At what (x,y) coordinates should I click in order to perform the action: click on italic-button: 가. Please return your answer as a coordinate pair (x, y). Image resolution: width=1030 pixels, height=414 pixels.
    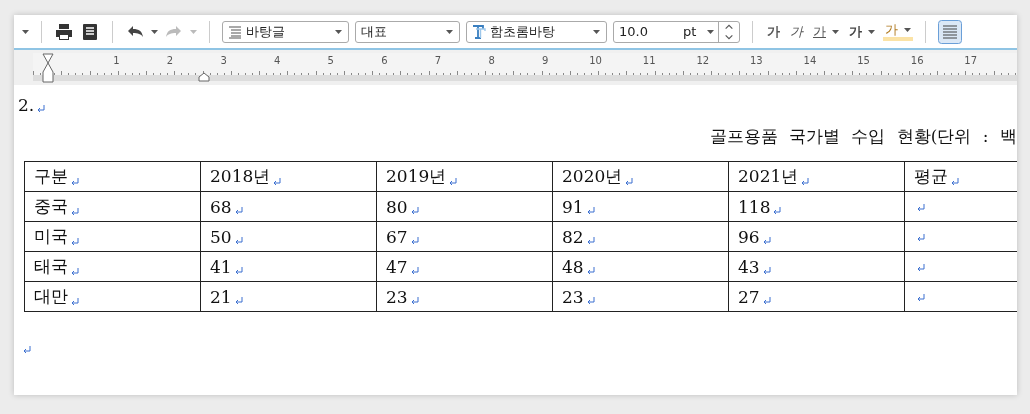
    Looking at the image, I should click on (796, 31).